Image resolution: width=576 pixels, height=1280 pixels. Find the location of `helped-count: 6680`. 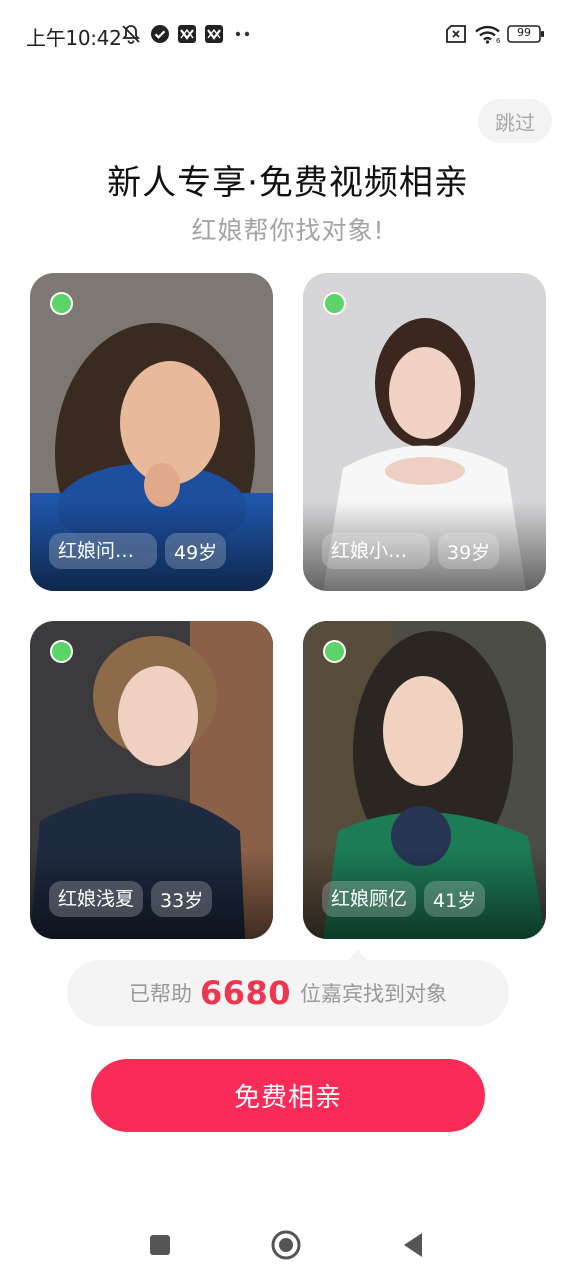

helped-count: 6680 is located at coordinates (245, 993).